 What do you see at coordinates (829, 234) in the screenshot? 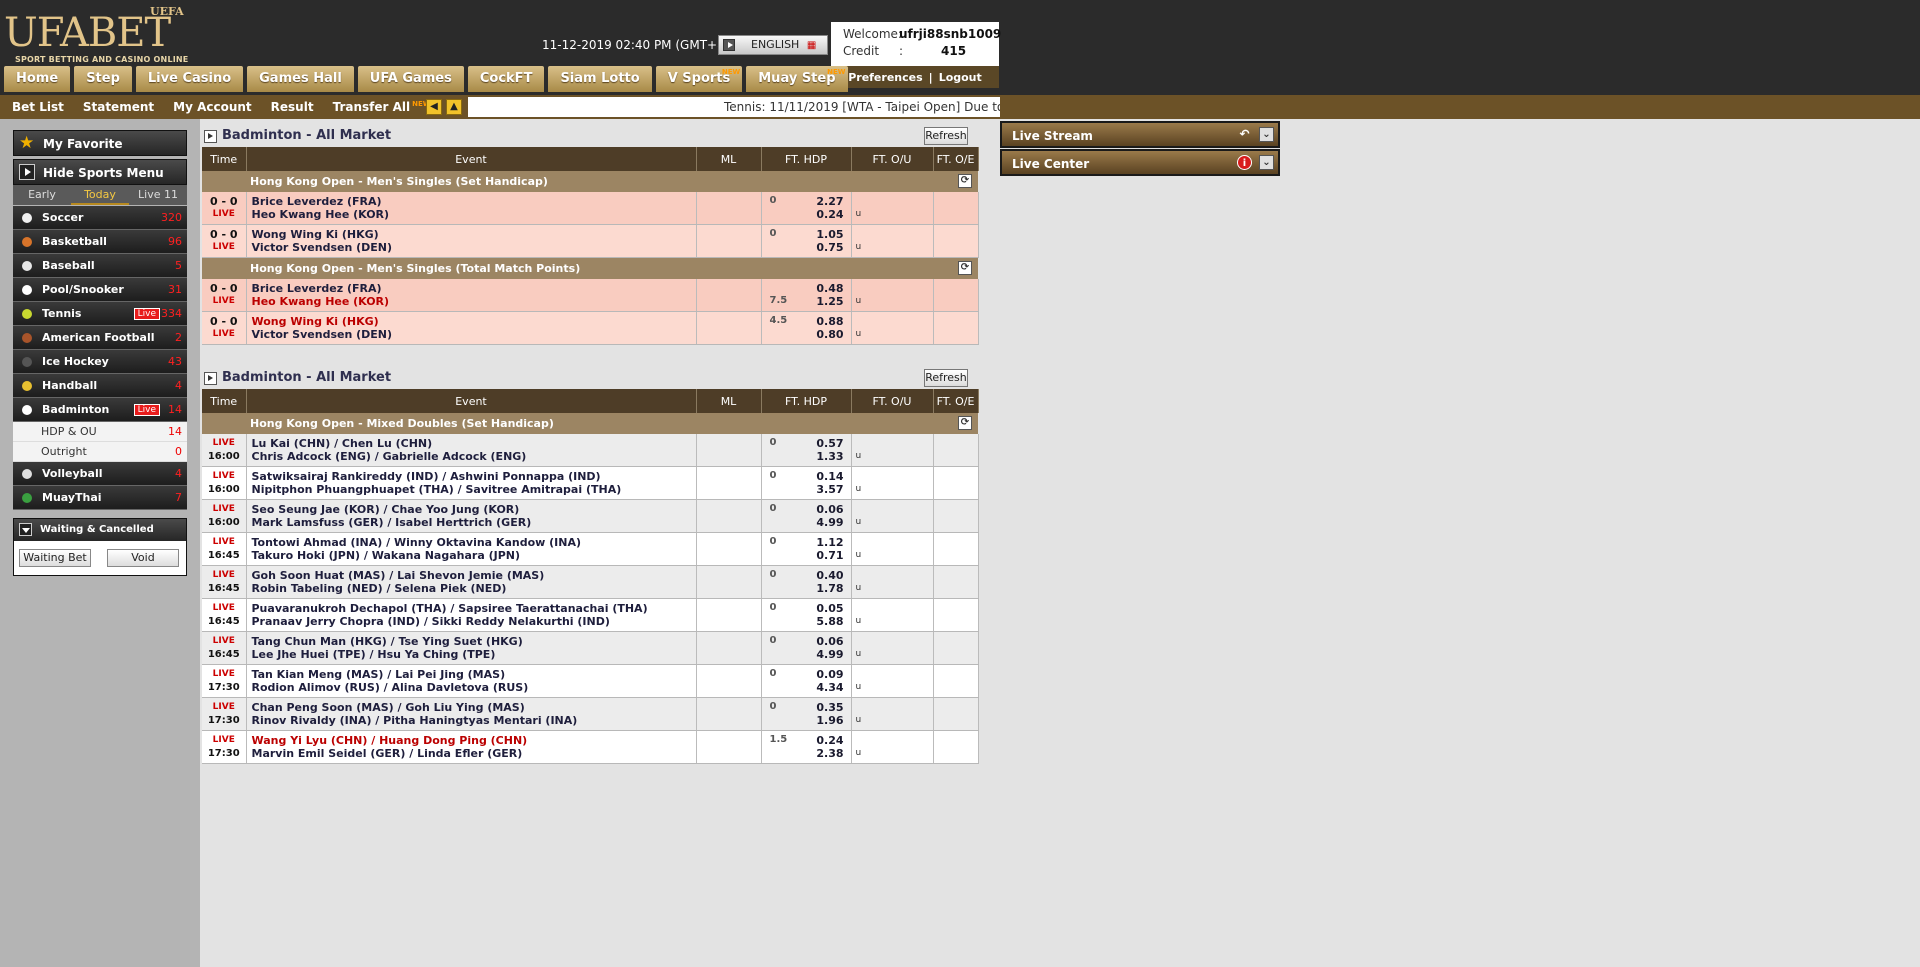
I see `home-odds: 1.05` at bounding box center [829, 234].